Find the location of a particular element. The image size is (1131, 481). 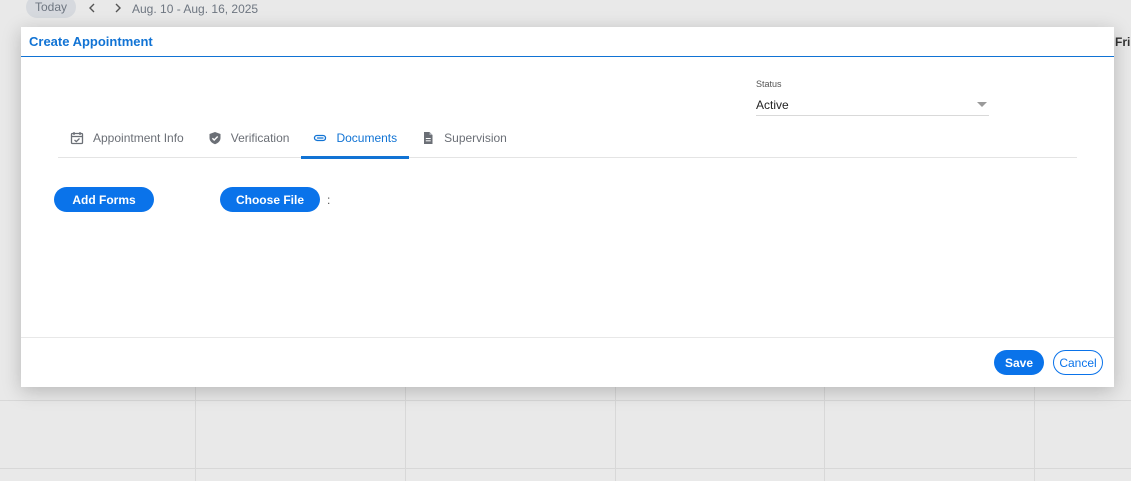

shield-check-icon is located at coordinates (215, 138).